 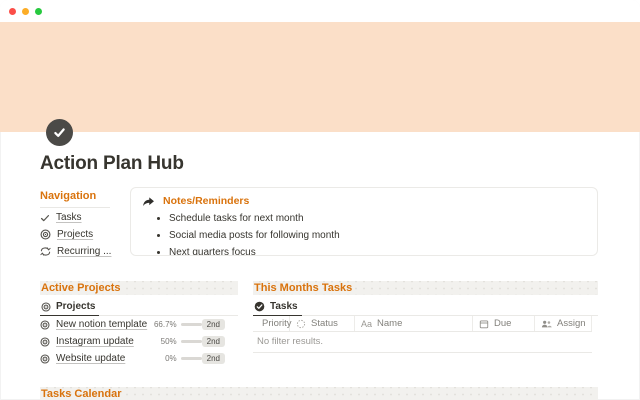 I want to click on project-row: Website update 0% 2nd, so click(x=139, y=358).